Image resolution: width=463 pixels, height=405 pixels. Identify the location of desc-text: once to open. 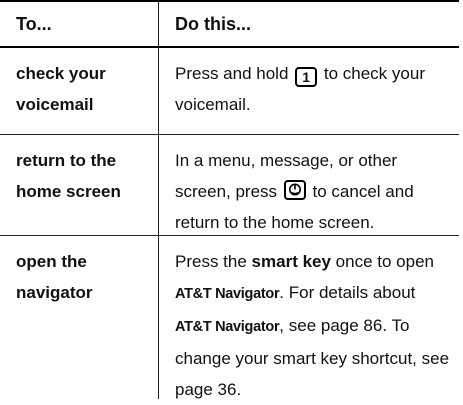
(384, 261).